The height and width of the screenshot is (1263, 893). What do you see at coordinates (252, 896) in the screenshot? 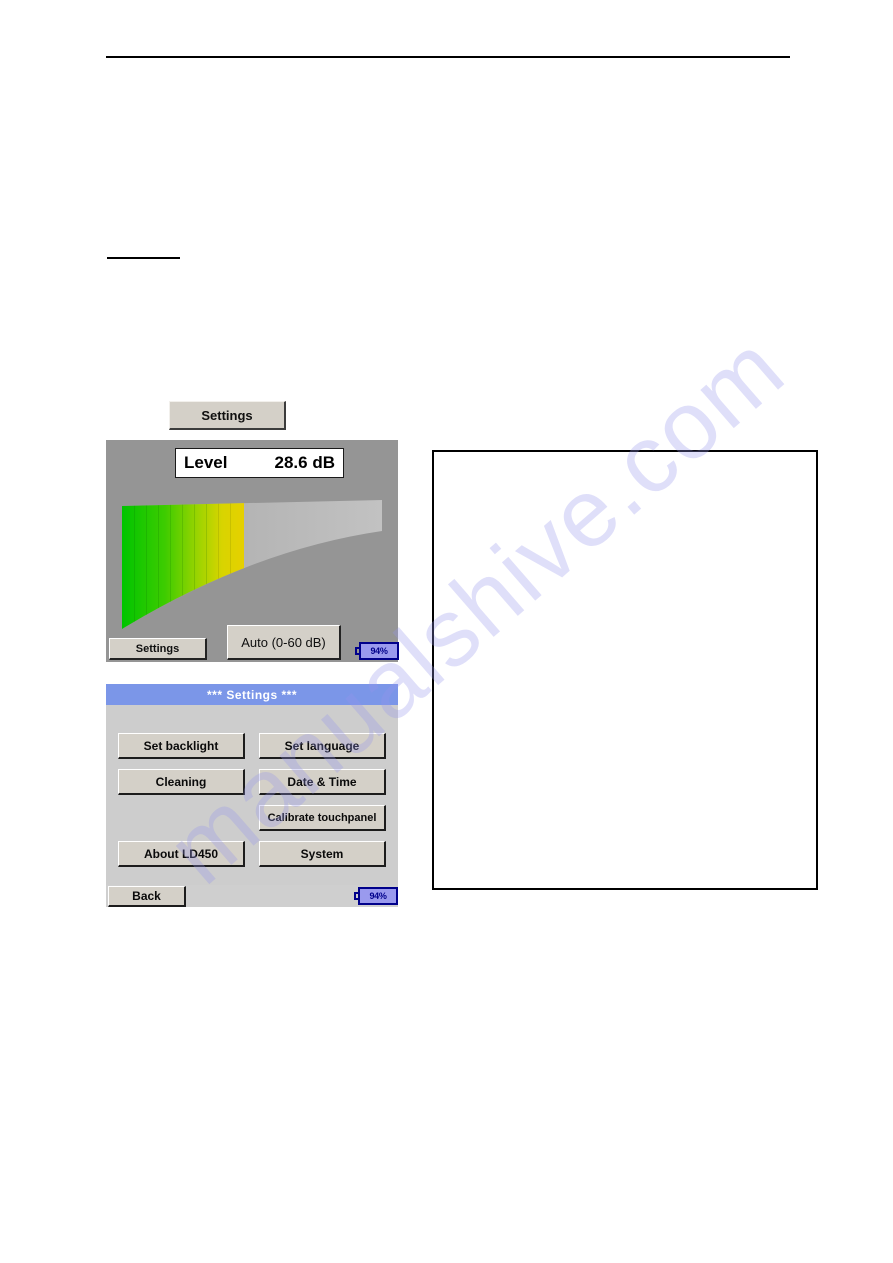
I see `settings-footer: Back 94%` at bounding box center [252, 896].